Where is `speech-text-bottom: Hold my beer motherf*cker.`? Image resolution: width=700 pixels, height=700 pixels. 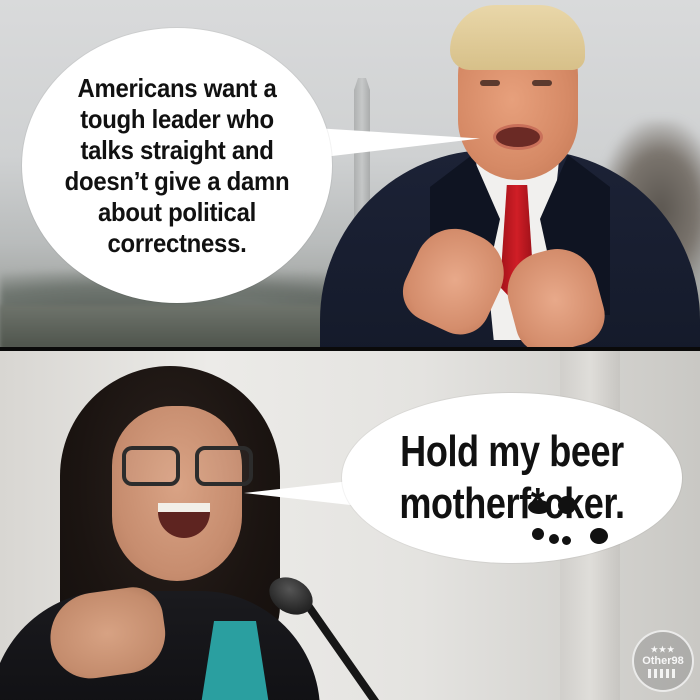 speech-text-bottom: Hold my beer motherf*cker. is located at coordinates (512, 478).